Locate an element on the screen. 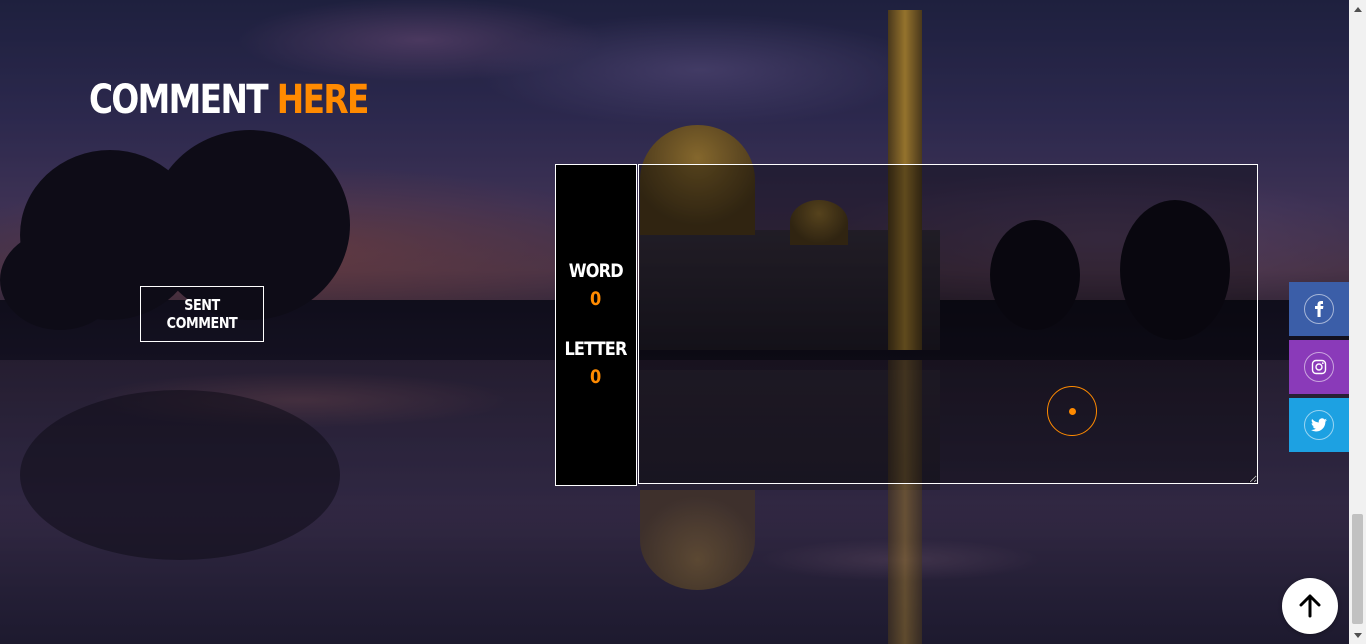 The width and height of the screenshot is (1366, 644). word-letter-counter: WORD 0 LETTER 0 is located at coordinates (596, 325).